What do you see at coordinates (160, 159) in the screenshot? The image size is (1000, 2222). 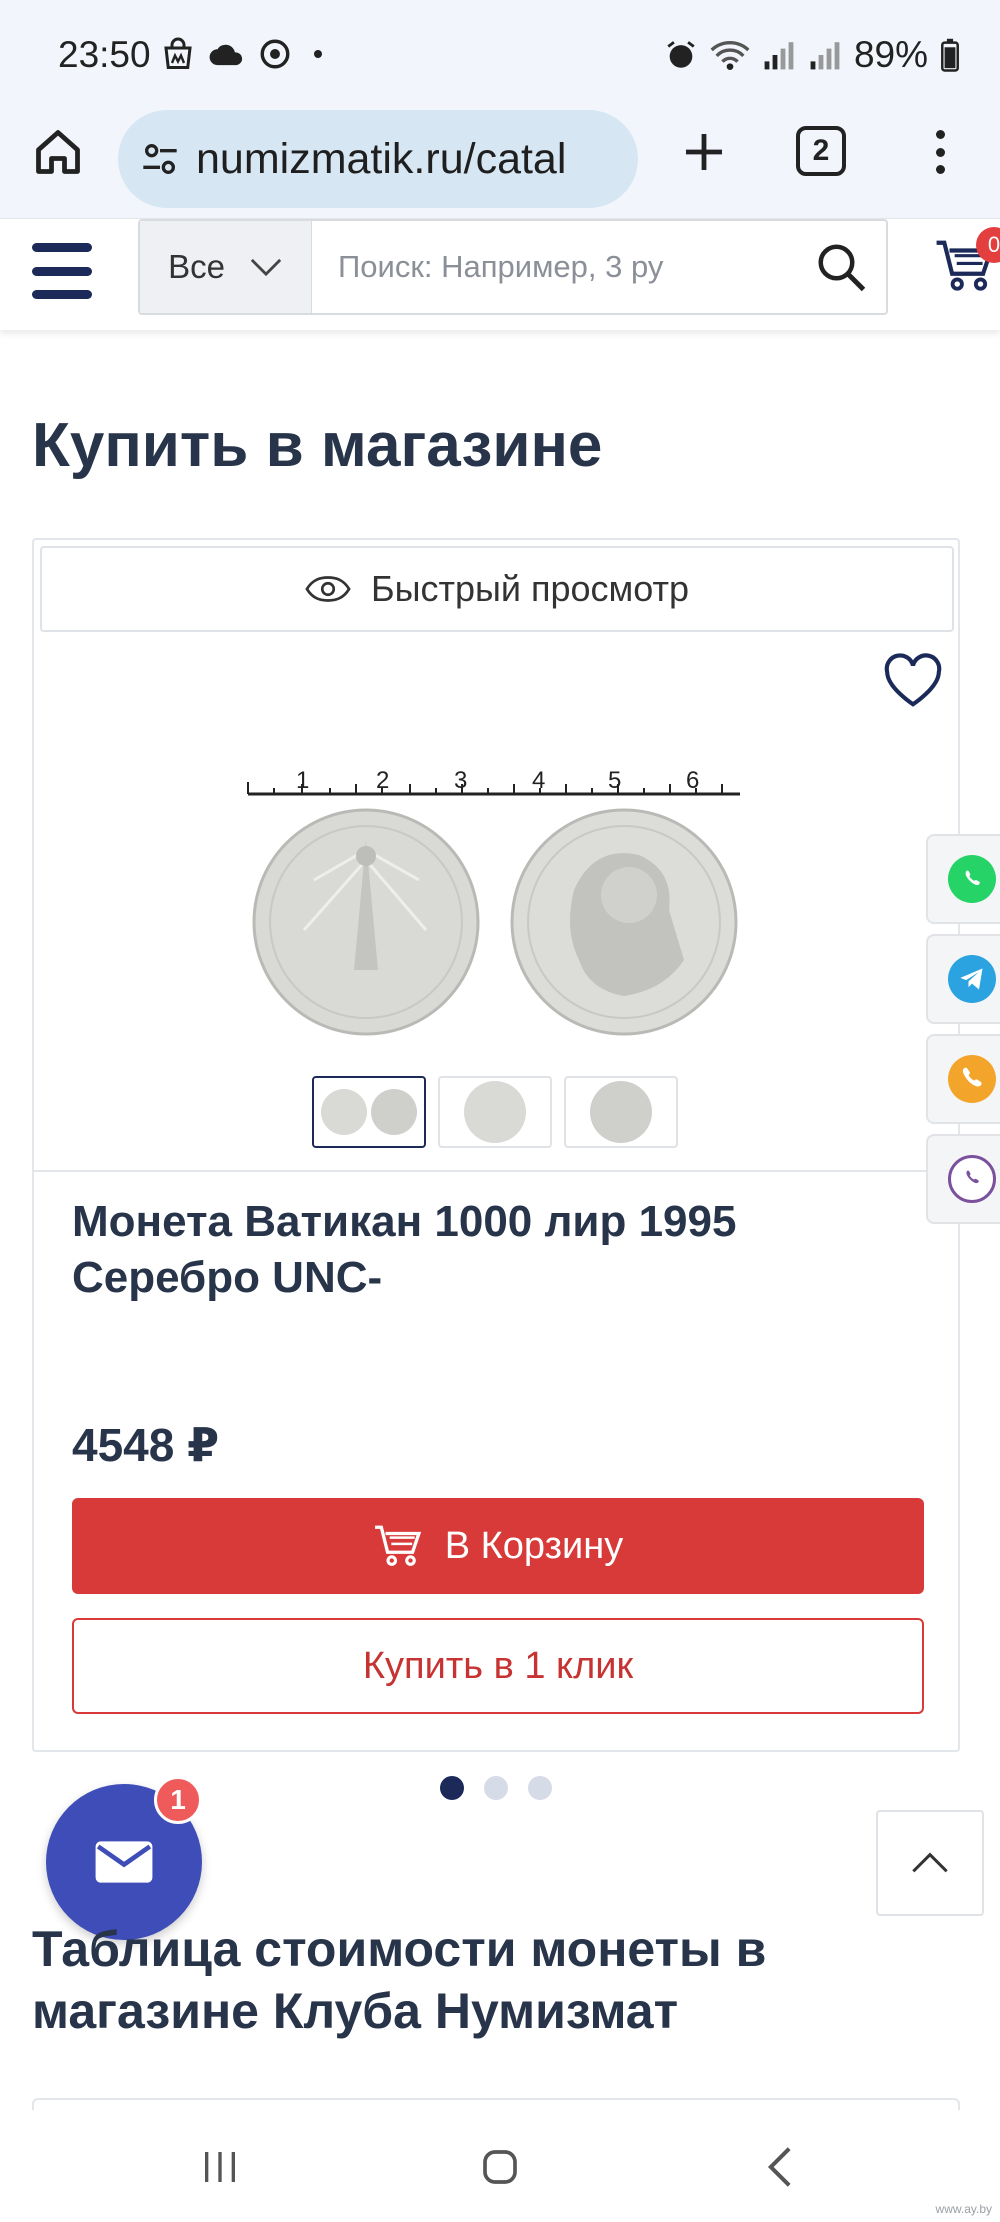 I see `site-settings-icon` at bounding box center [160, 159].